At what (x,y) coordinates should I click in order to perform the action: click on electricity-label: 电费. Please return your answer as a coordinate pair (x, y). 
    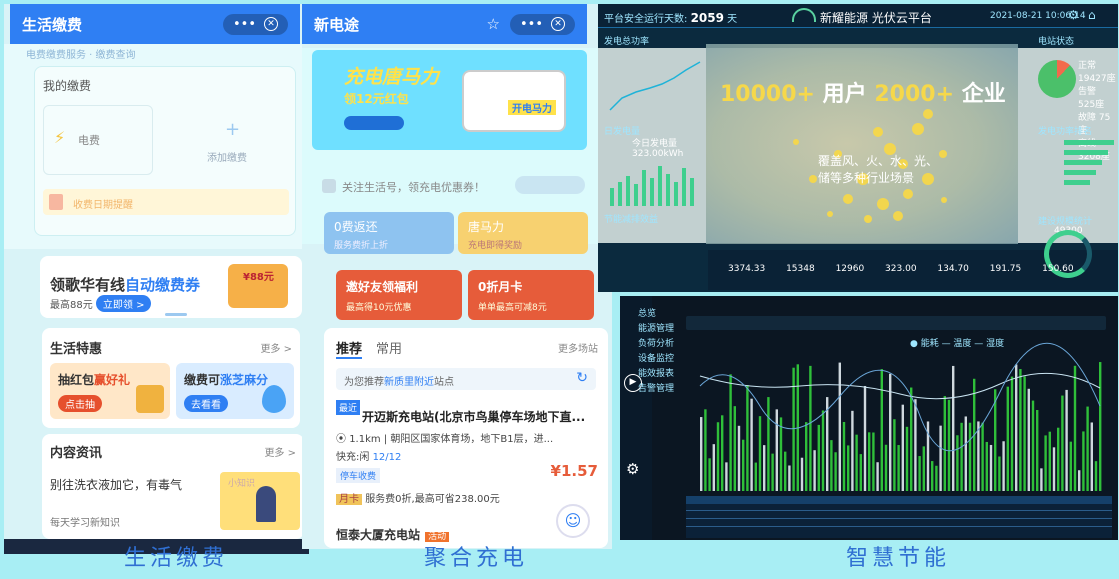
    Looking at the image, I should click on (89, 140).